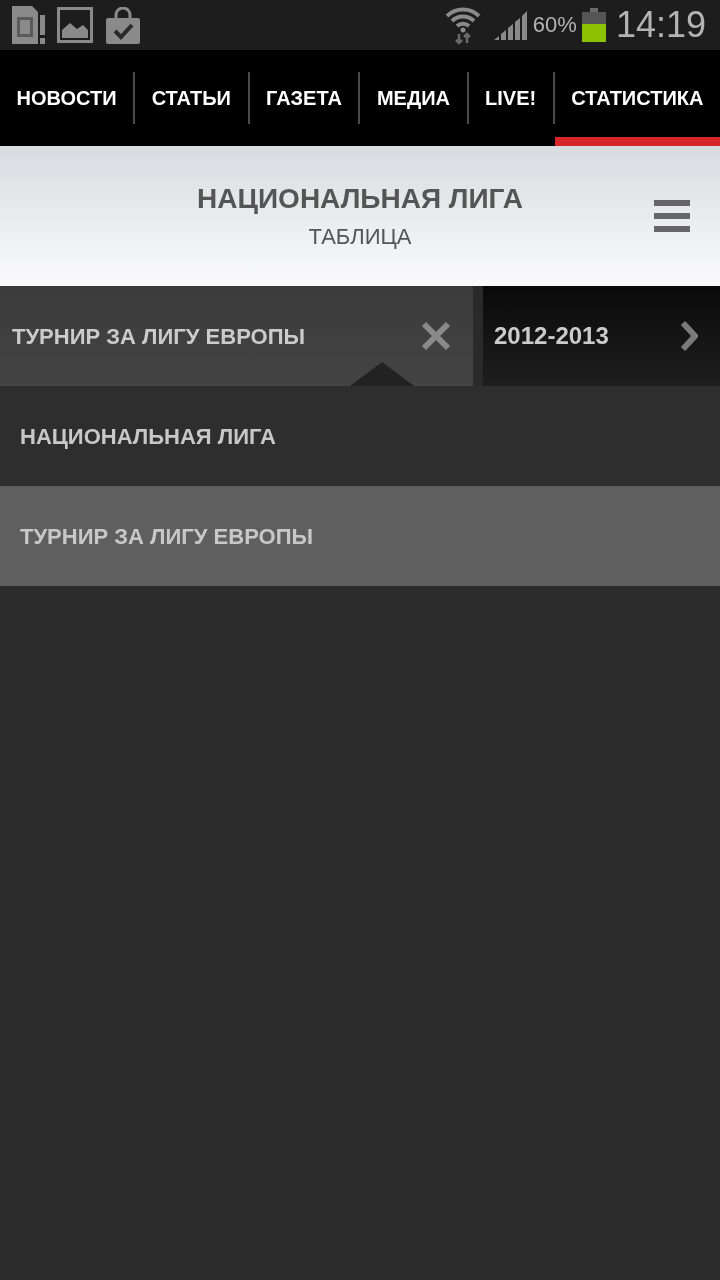  Describe the element at coordinates (304, 98) in the screenshot. I see `nav-tab: ГАЗЕТА` at that location.